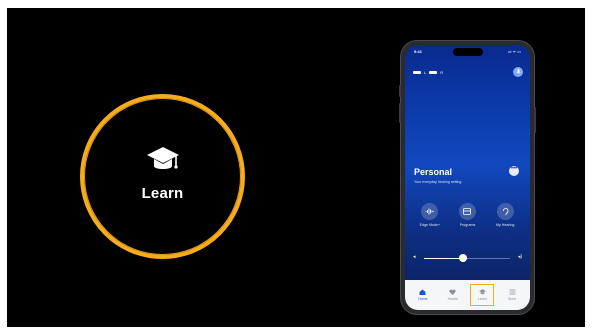 The image size is (592, 335). Describe the element at coordinates (418, 51) in the screenshot. I see `status-time: 9:41` at that location.